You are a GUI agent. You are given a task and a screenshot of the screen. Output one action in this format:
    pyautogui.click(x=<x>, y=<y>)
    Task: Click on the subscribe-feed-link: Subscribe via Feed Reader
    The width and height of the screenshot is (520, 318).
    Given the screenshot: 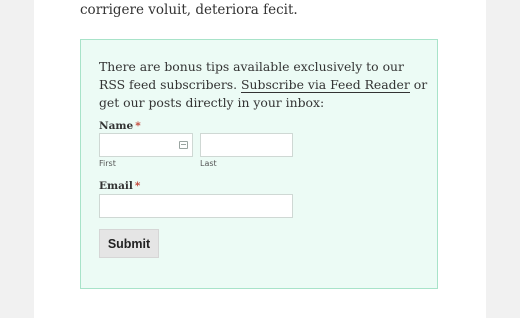 What is the action you would take?
    pyautogui.click(x=325, y=85)
    